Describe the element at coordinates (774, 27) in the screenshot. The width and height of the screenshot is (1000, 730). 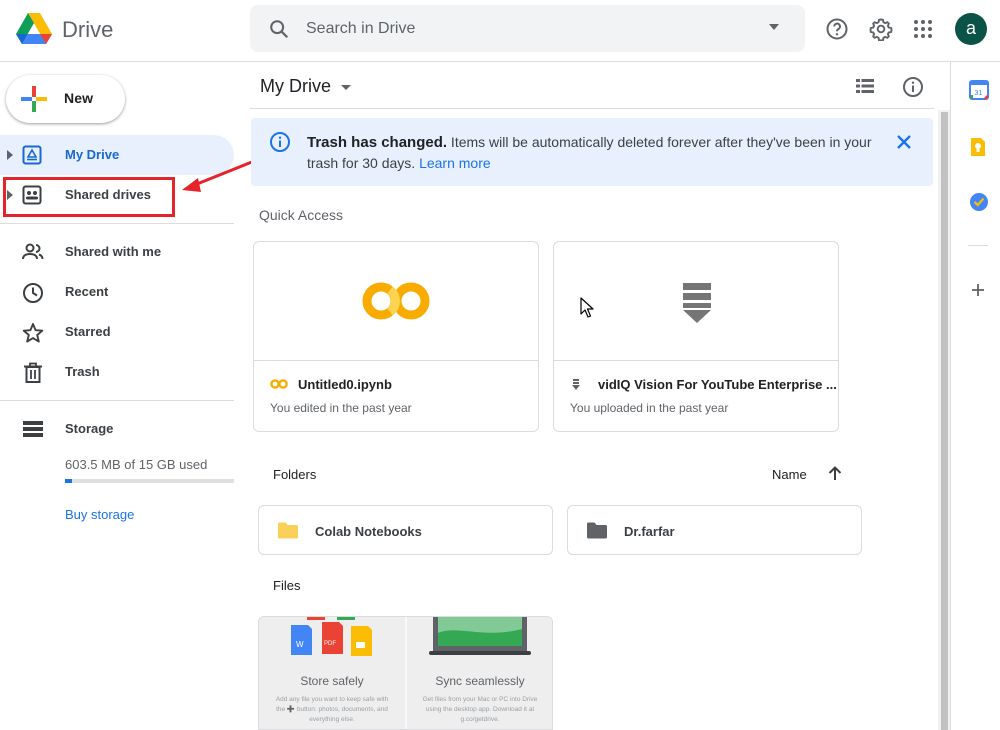
I see `search-options-icon` at that location.